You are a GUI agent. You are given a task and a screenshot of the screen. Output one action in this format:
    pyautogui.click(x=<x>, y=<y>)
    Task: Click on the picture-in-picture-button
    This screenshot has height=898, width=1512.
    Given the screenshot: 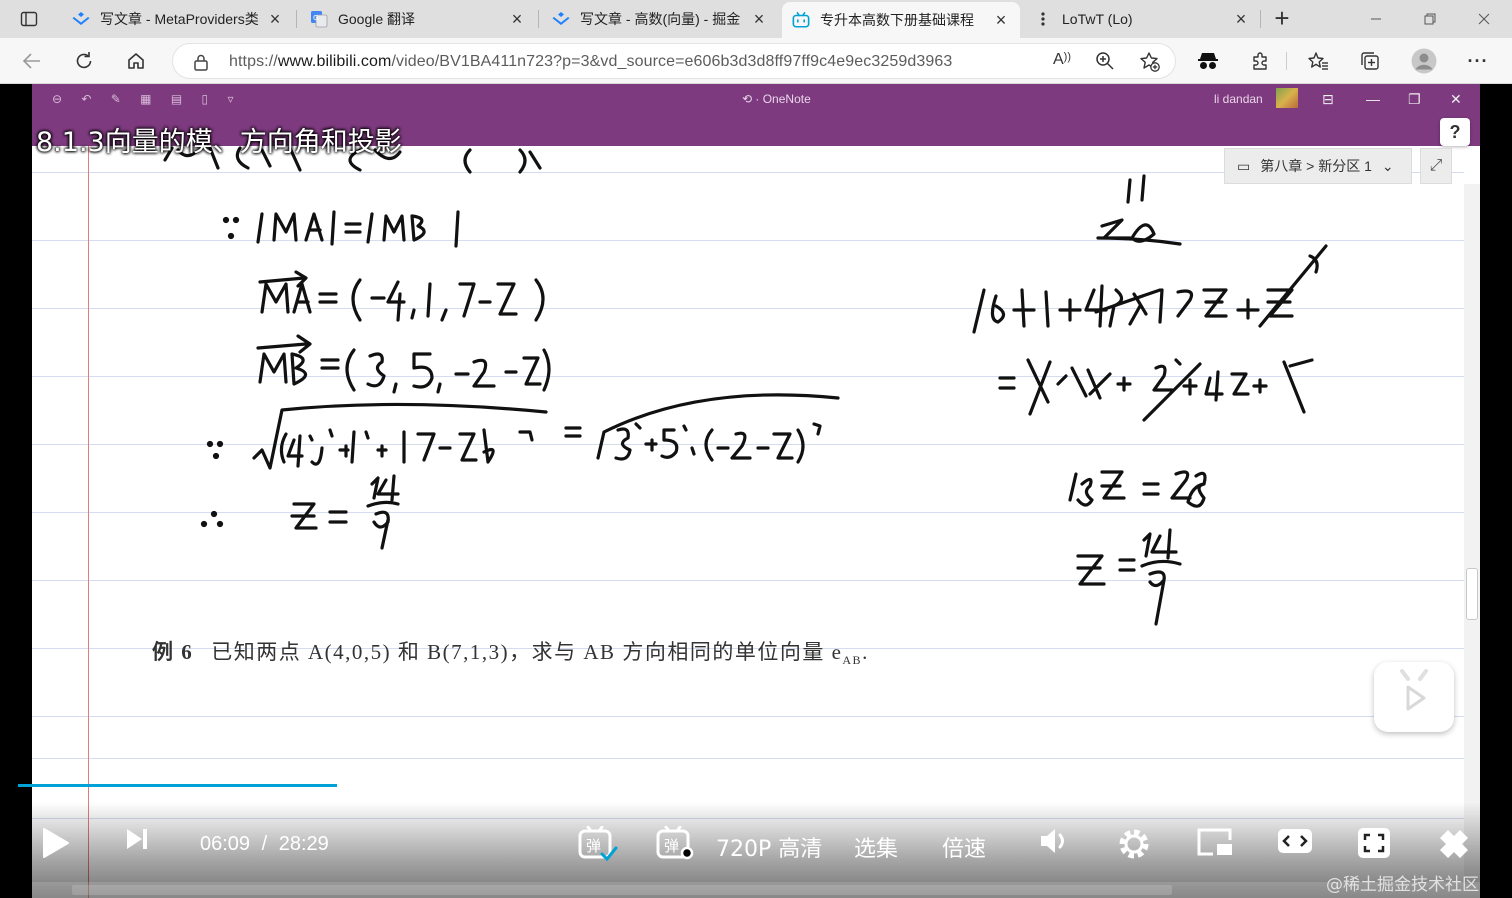 What is the action you would take?
    pyautogui.click(x=1215, y=842)
    